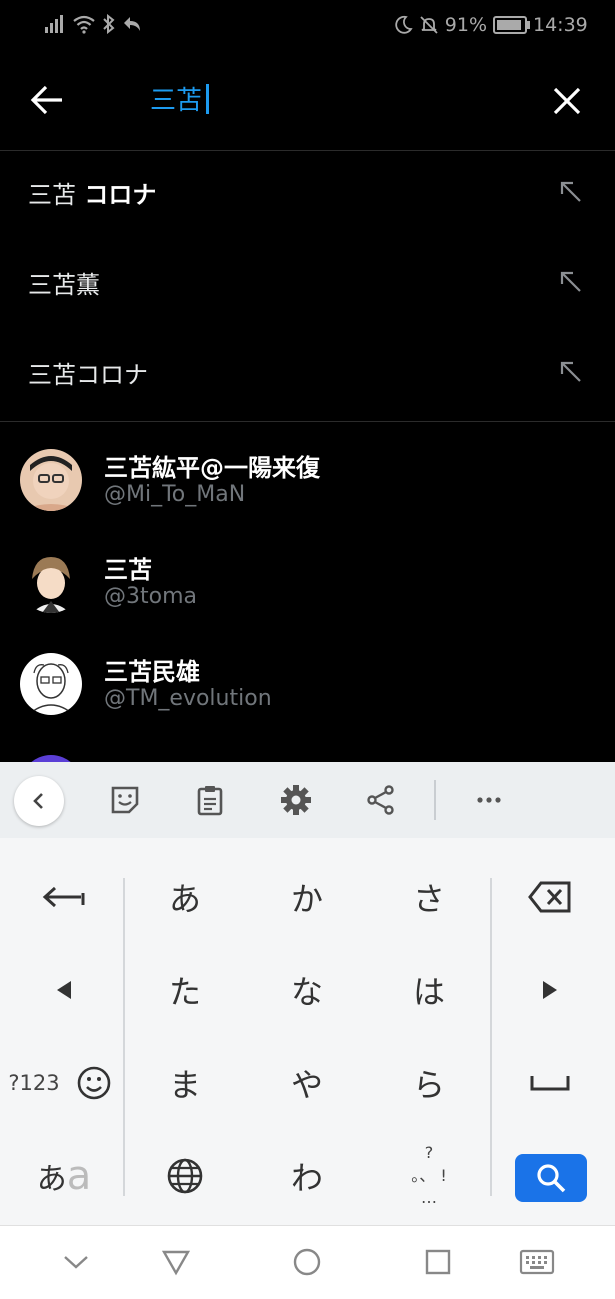  I want to click on back-button, so click(48, 100).